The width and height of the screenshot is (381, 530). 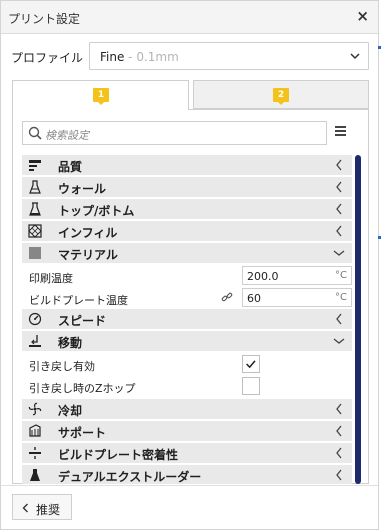 I want to click on profile-value: Fine, so click(x=112, y=57).